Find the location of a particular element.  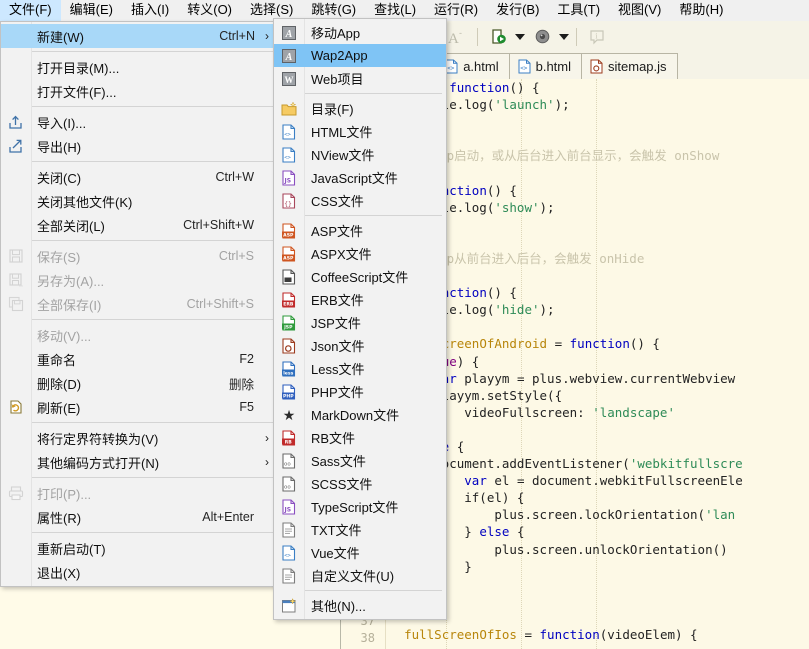

code-line: } is located at coordinates (599, 566).